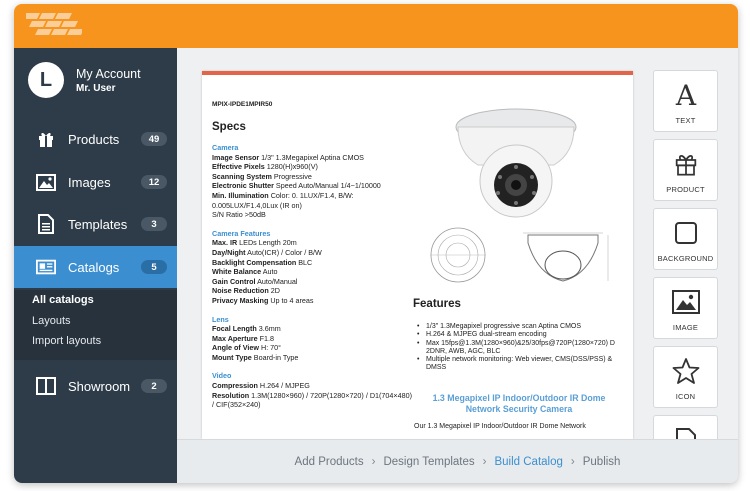 The height and width of the screenshot is (491, 750). What do you see at coordinates (247, 348) in the screenshot?
I see `spec-line: Angle of View H: 70°` at bounding box center [247, 348].